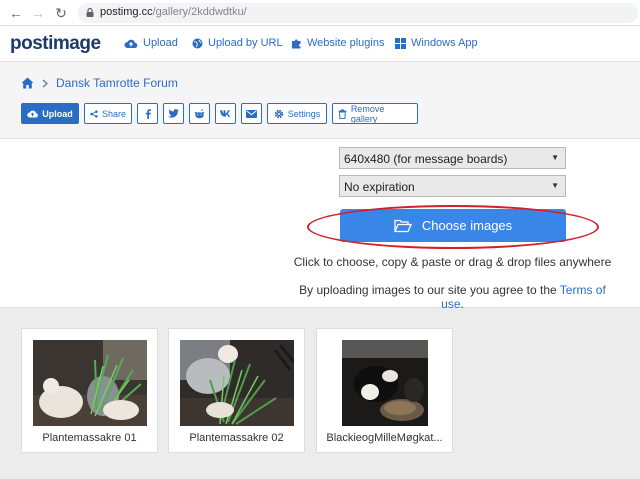 This screenshot has height=479, width=640. I want to click on email-share-button, so click(251, 113).